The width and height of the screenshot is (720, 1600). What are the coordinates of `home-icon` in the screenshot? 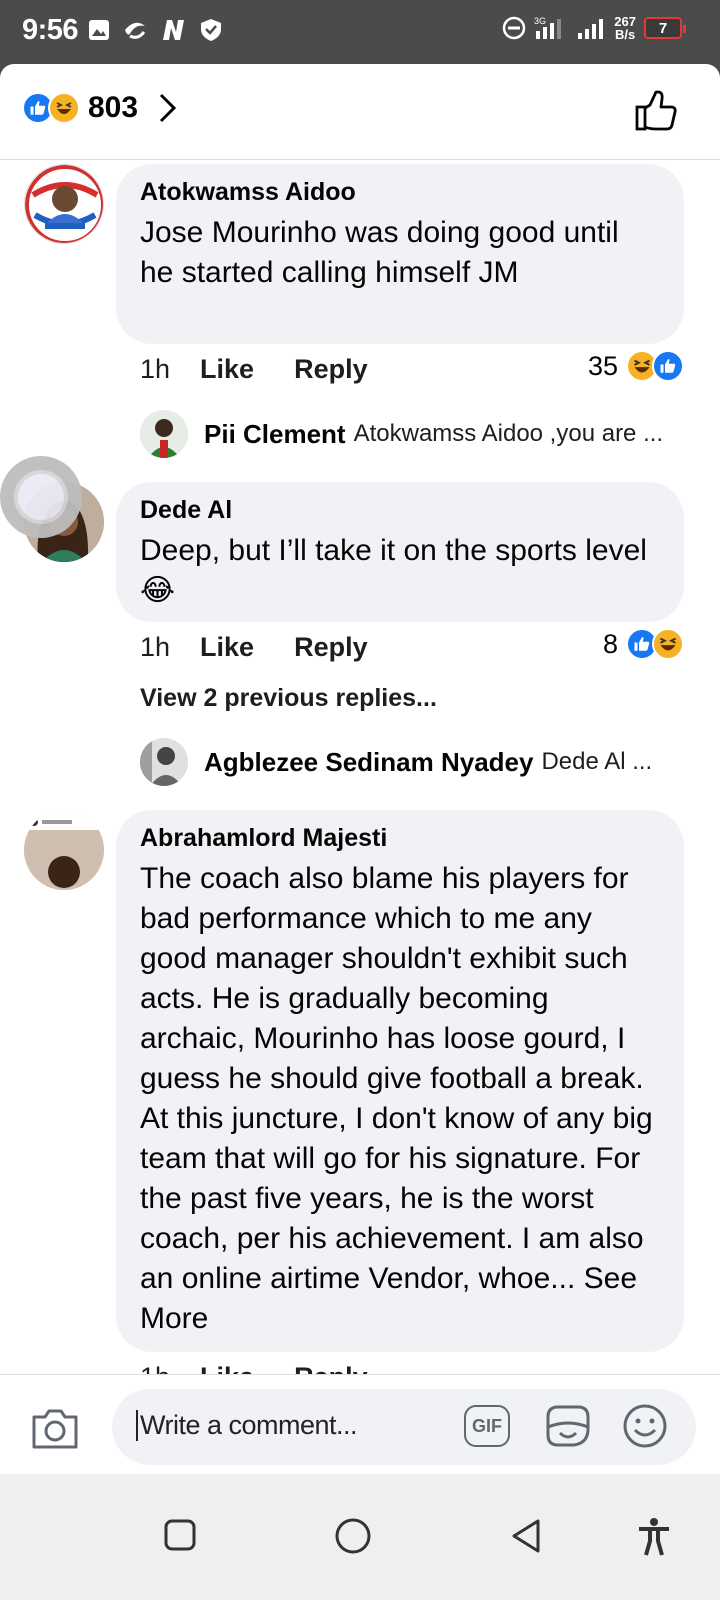 It's located at (353, 1536).